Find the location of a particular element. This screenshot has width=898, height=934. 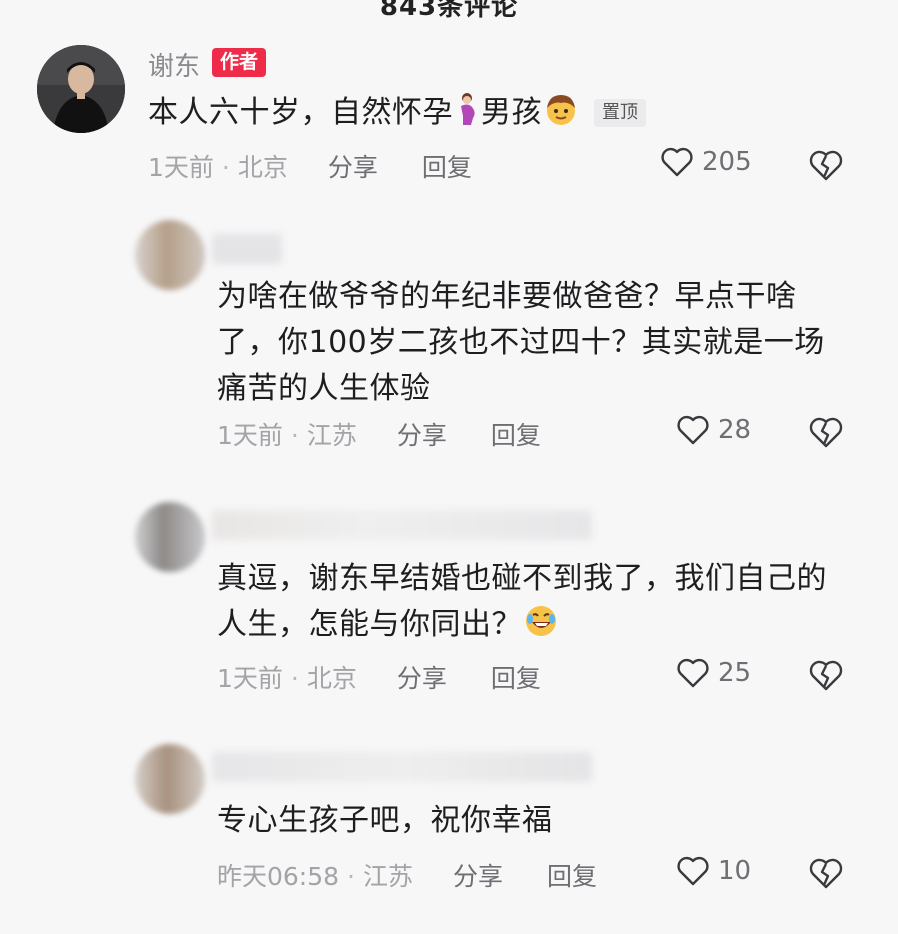

comment-meta: 1天前 · 江苏 分享 回复 is located at coordinates (379, 434).